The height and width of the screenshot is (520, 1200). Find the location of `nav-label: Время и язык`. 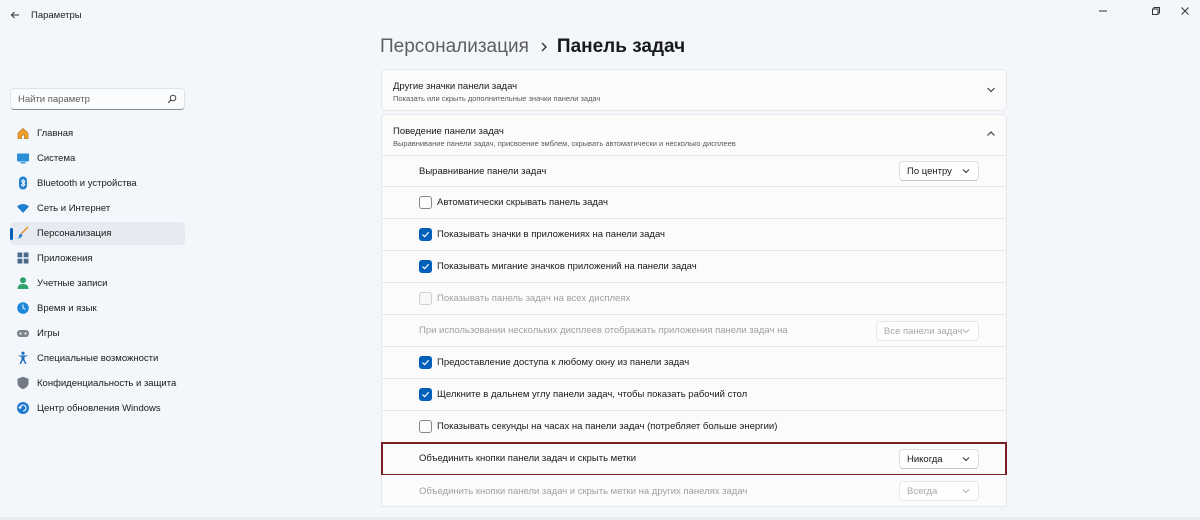

nav-label: Время и язык is located at coordinates (67, 308).